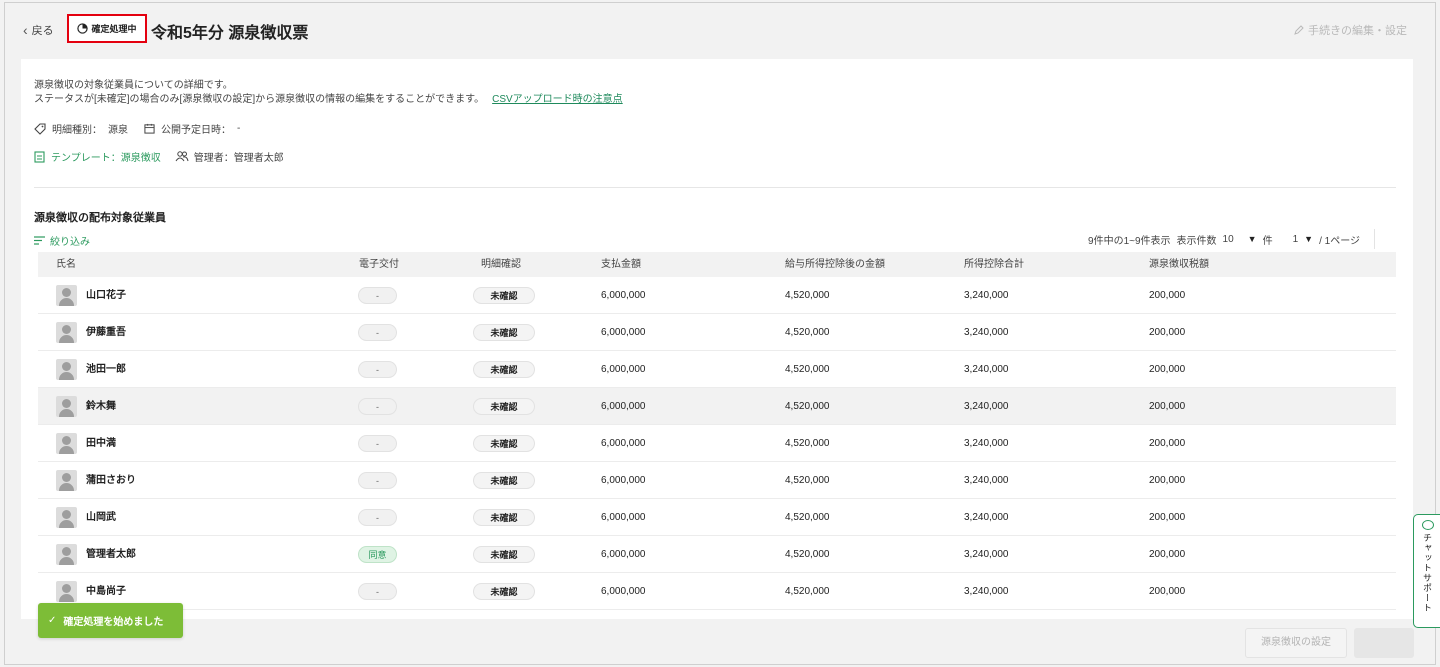 The width and height of the screenshot is (1440, 667). I want to click on employee-name: 管理者太郎, so click(111, 554).